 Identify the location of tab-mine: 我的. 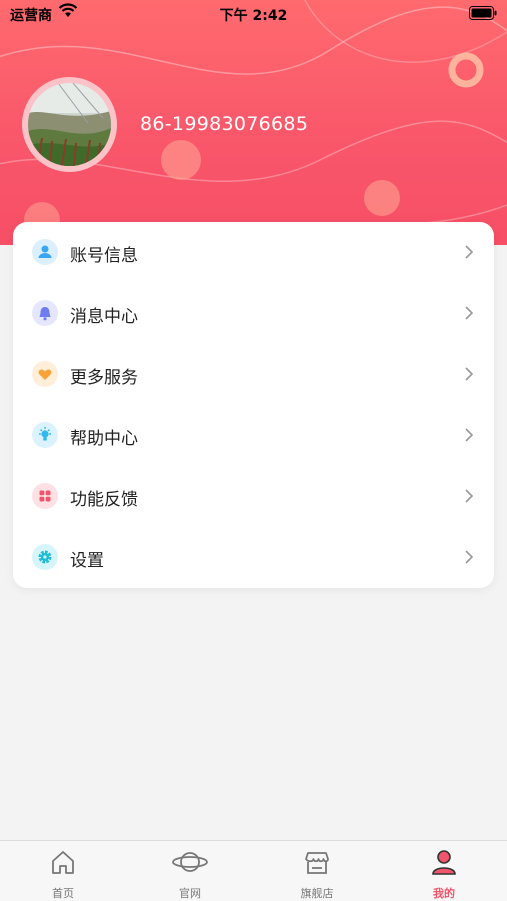
(444, 871).